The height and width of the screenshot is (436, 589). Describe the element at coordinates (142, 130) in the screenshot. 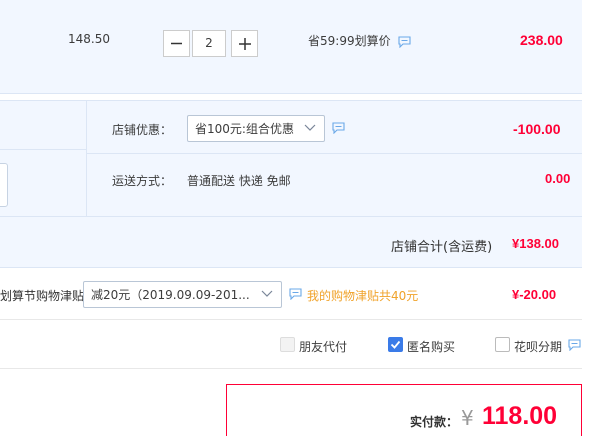

I see `store-discount-label: 店铺优惠：` at that location.